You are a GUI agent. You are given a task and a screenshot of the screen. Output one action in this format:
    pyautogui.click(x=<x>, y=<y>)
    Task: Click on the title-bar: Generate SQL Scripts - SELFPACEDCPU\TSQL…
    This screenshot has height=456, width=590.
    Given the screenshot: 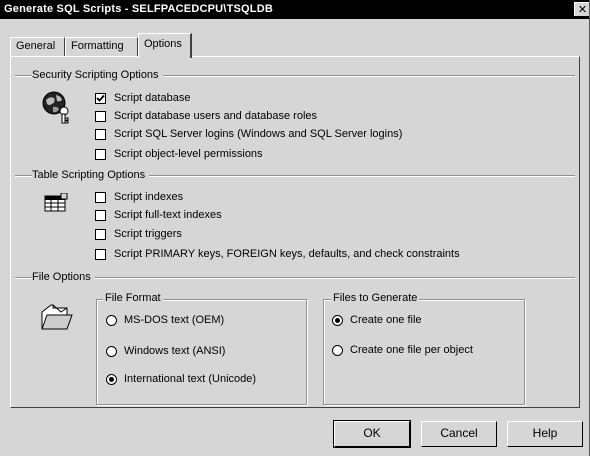 What is the action you would take?
    pyautogui.click(x=294, y=9)
    